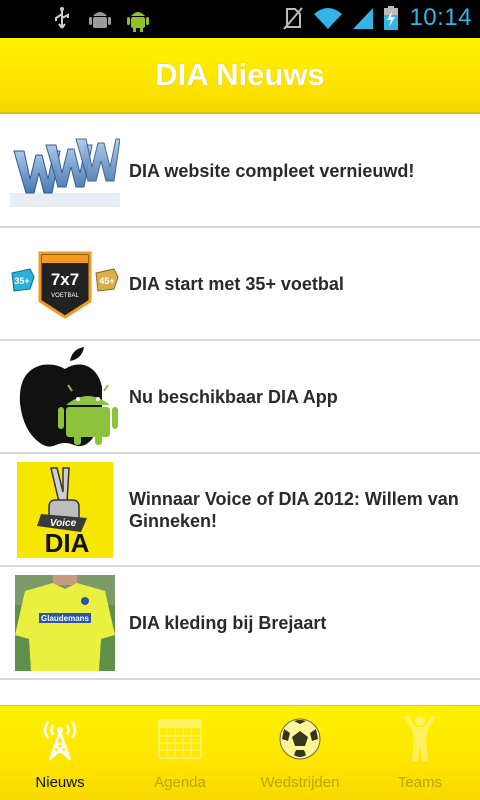  Describe the element at coordinates (300, 739) in the screenshot. I see `soccer-ball-icon` at that location.